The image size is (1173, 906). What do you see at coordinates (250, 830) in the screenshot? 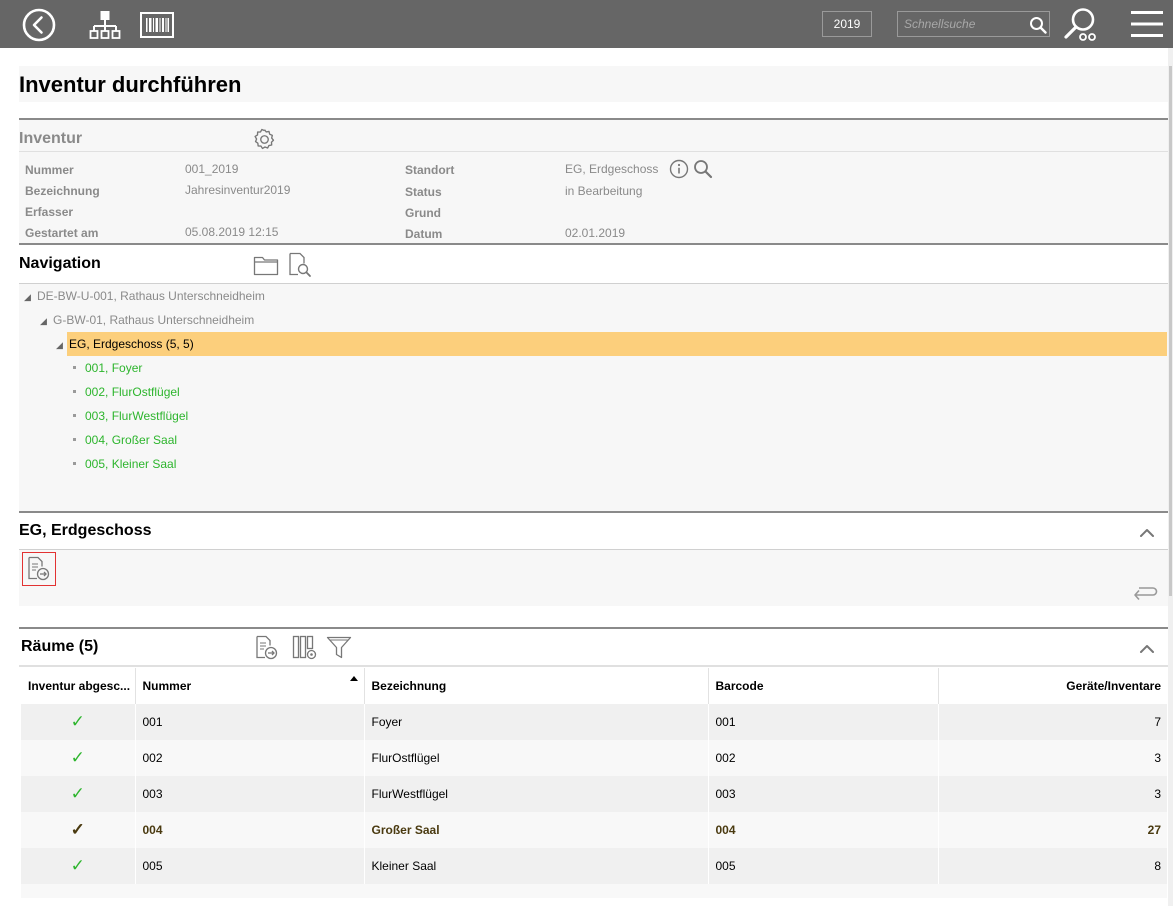
I see `cell-nummer: 004` at bounding box center [250, 830].